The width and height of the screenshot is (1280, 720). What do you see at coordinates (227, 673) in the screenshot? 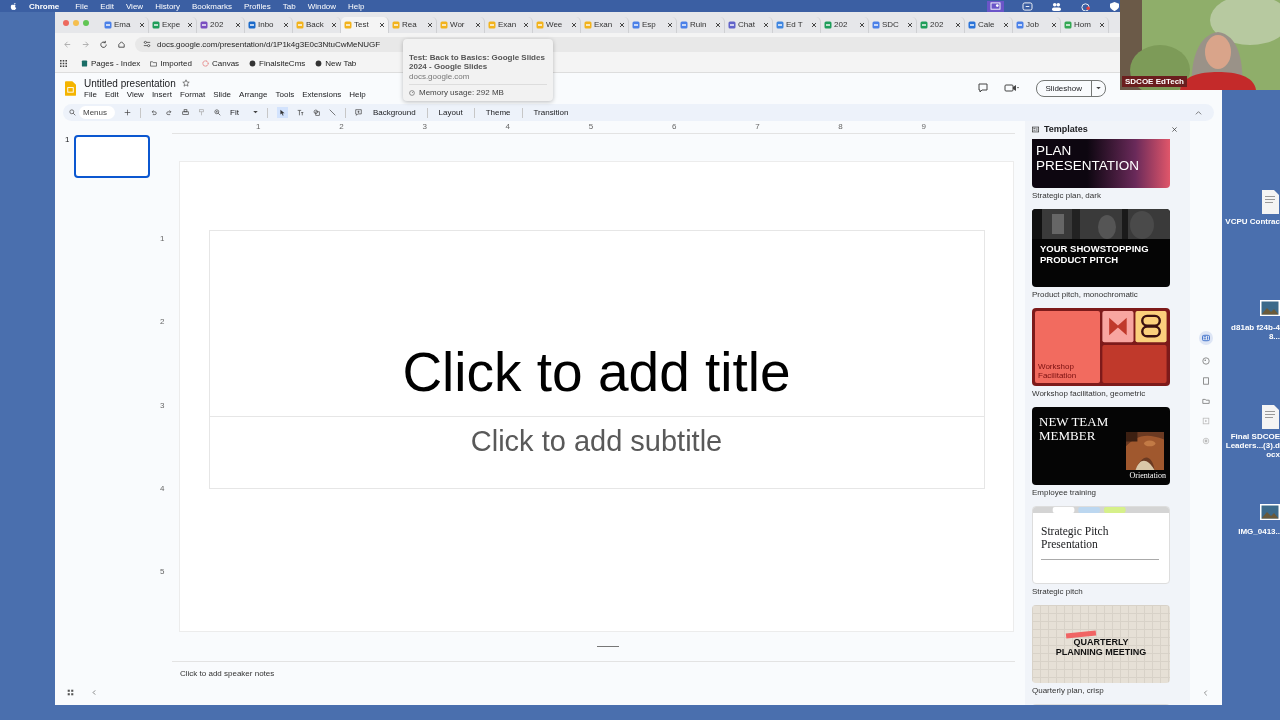
I see `speaker-notes-field: Click to add speaker notes` at bounding box center [227, 673].